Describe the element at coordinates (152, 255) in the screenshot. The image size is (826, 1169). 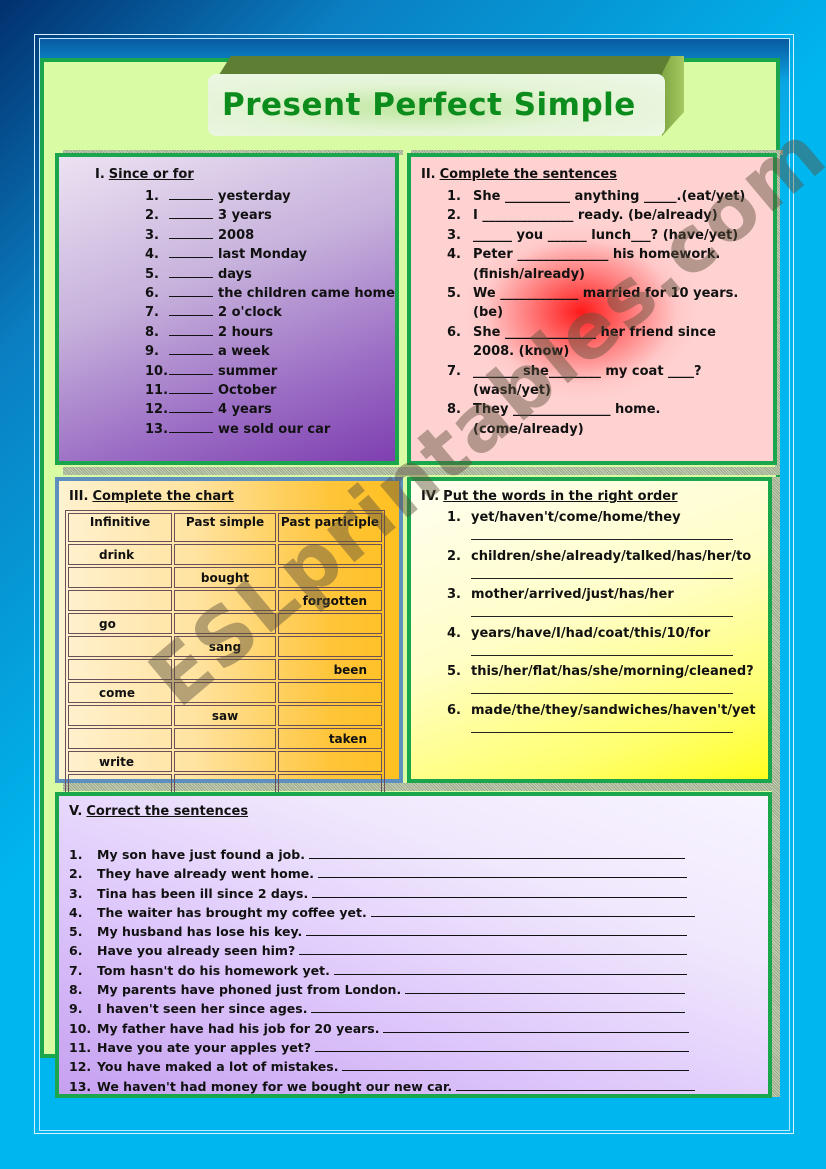
I see `item-number: 4.` at that location.